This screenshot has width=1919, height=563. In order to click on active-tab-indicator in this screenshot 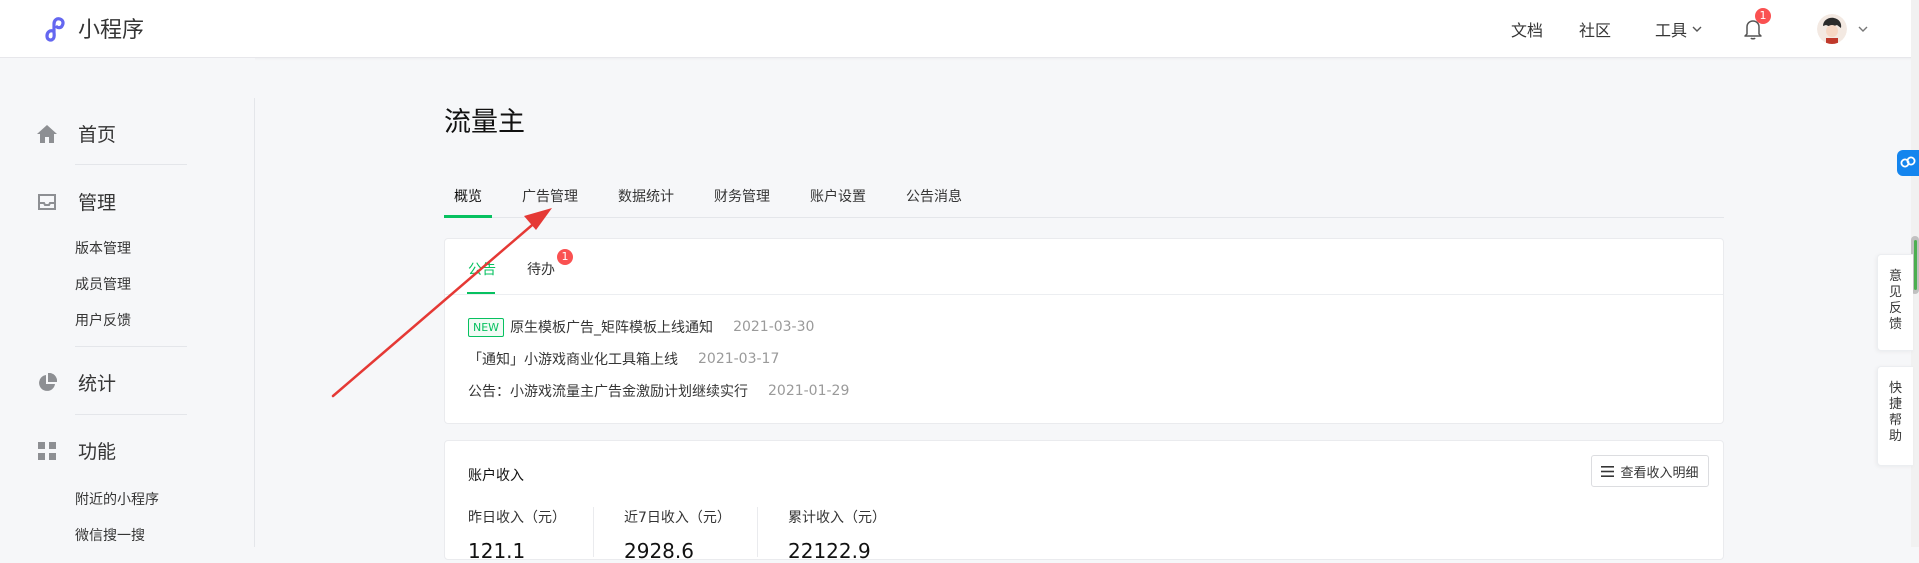, I will do `click(468, 216)`.